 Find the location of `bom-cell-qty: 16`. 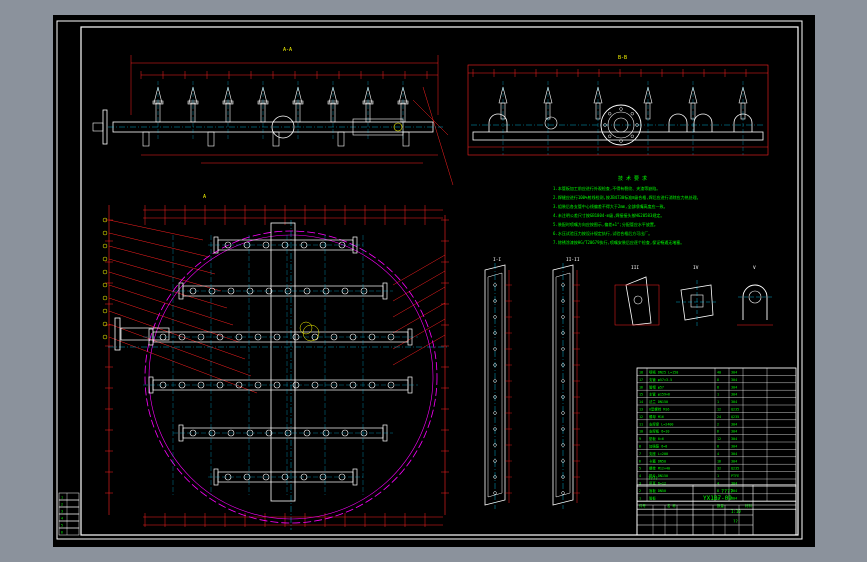

bom-cell-qty: 16 is located at coordinates (719, 461).